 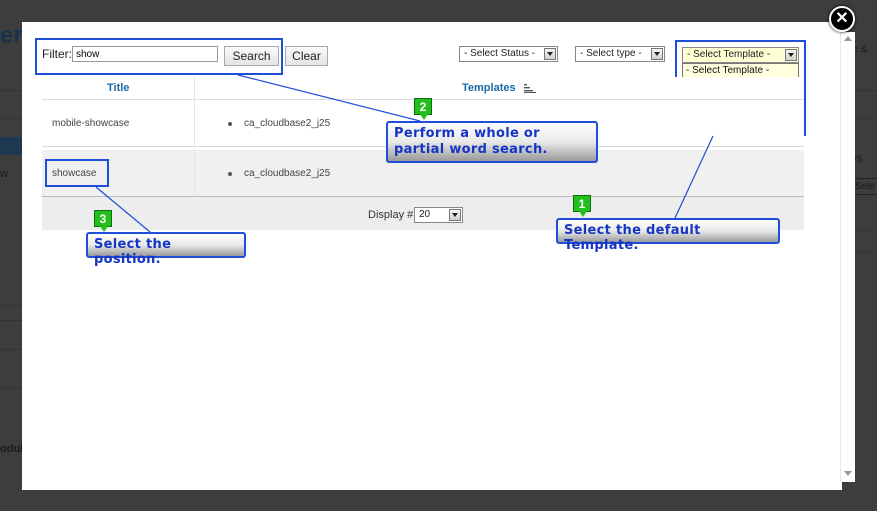 I want to click on display-count-label: Display #, so click(x=391, y=215).